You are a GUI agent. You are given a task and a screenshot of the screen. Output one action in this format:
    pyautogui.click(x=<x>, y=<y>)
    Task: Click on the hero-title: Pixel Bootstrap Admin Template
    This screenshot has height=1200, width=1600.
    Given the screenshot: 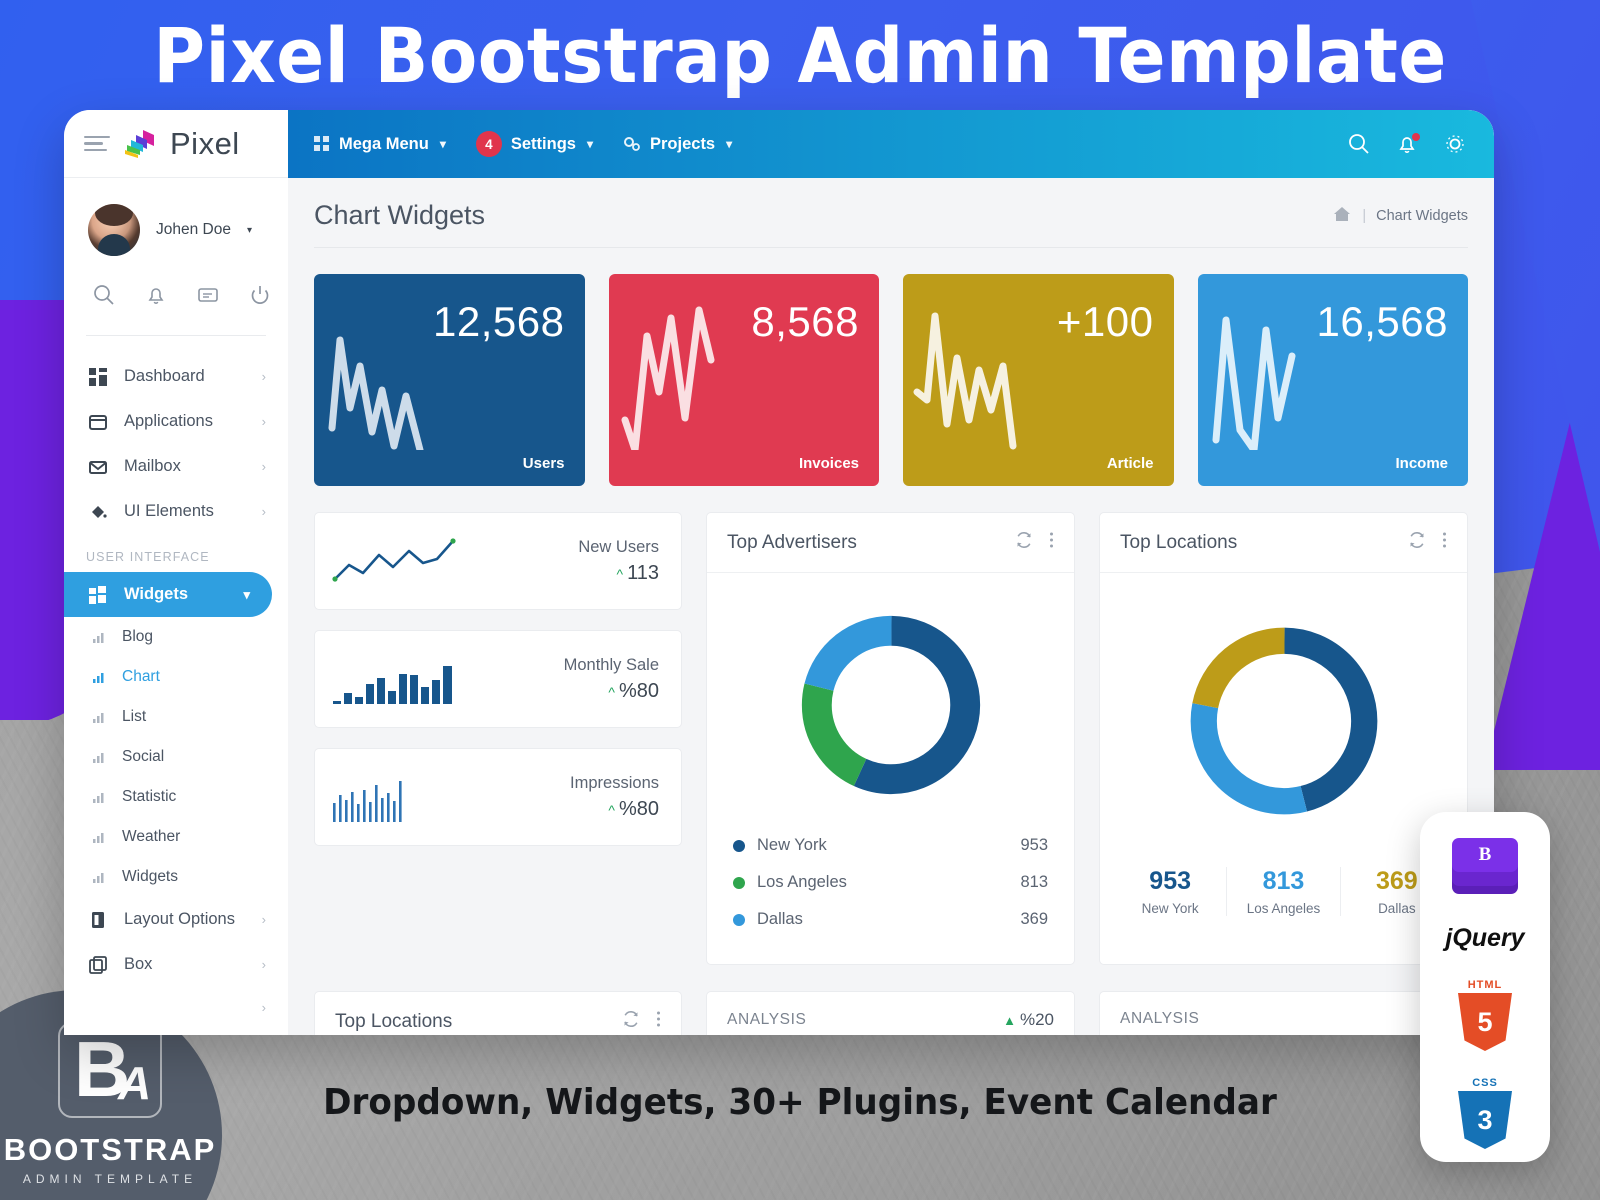 What is the action you would take?
    pyautogui.click(x=800, y=55)
    